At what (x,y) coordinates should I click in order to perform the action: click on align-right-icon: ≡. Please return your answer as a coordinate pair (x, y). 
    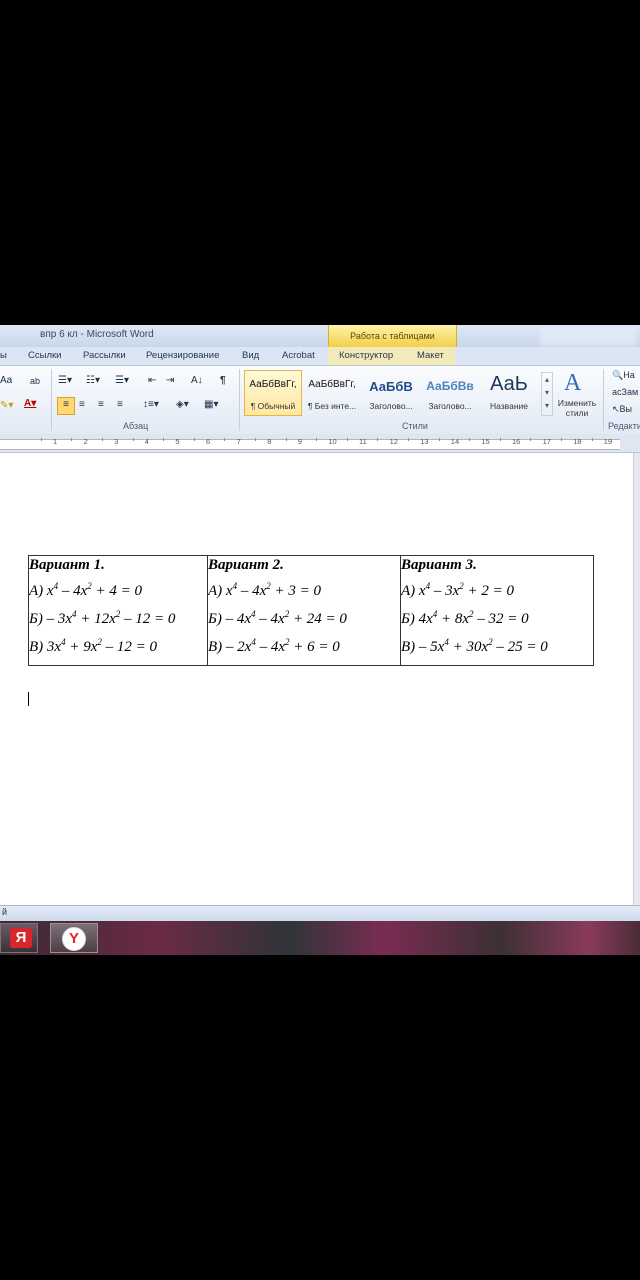
    Looking at the image, I should click on (101, 405).